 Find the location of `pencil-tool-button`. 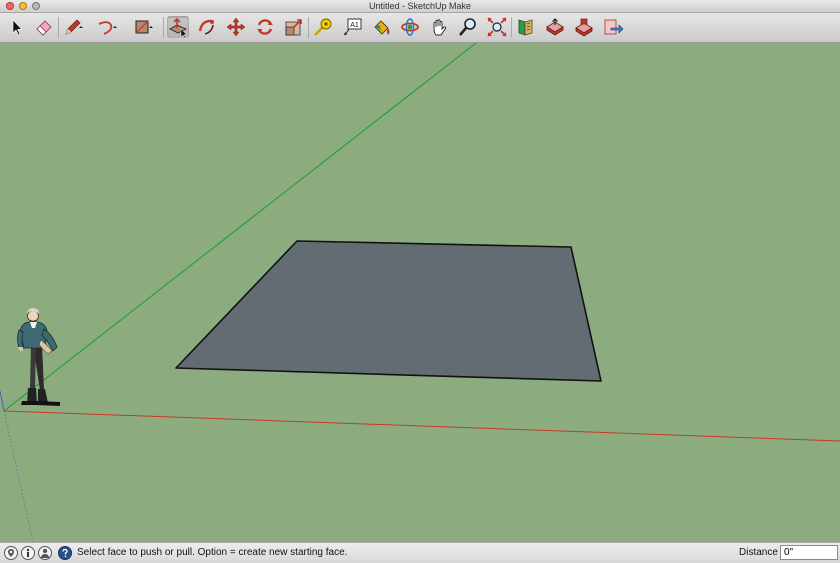

pencil-tool-button is located at coordinates (73, 27).